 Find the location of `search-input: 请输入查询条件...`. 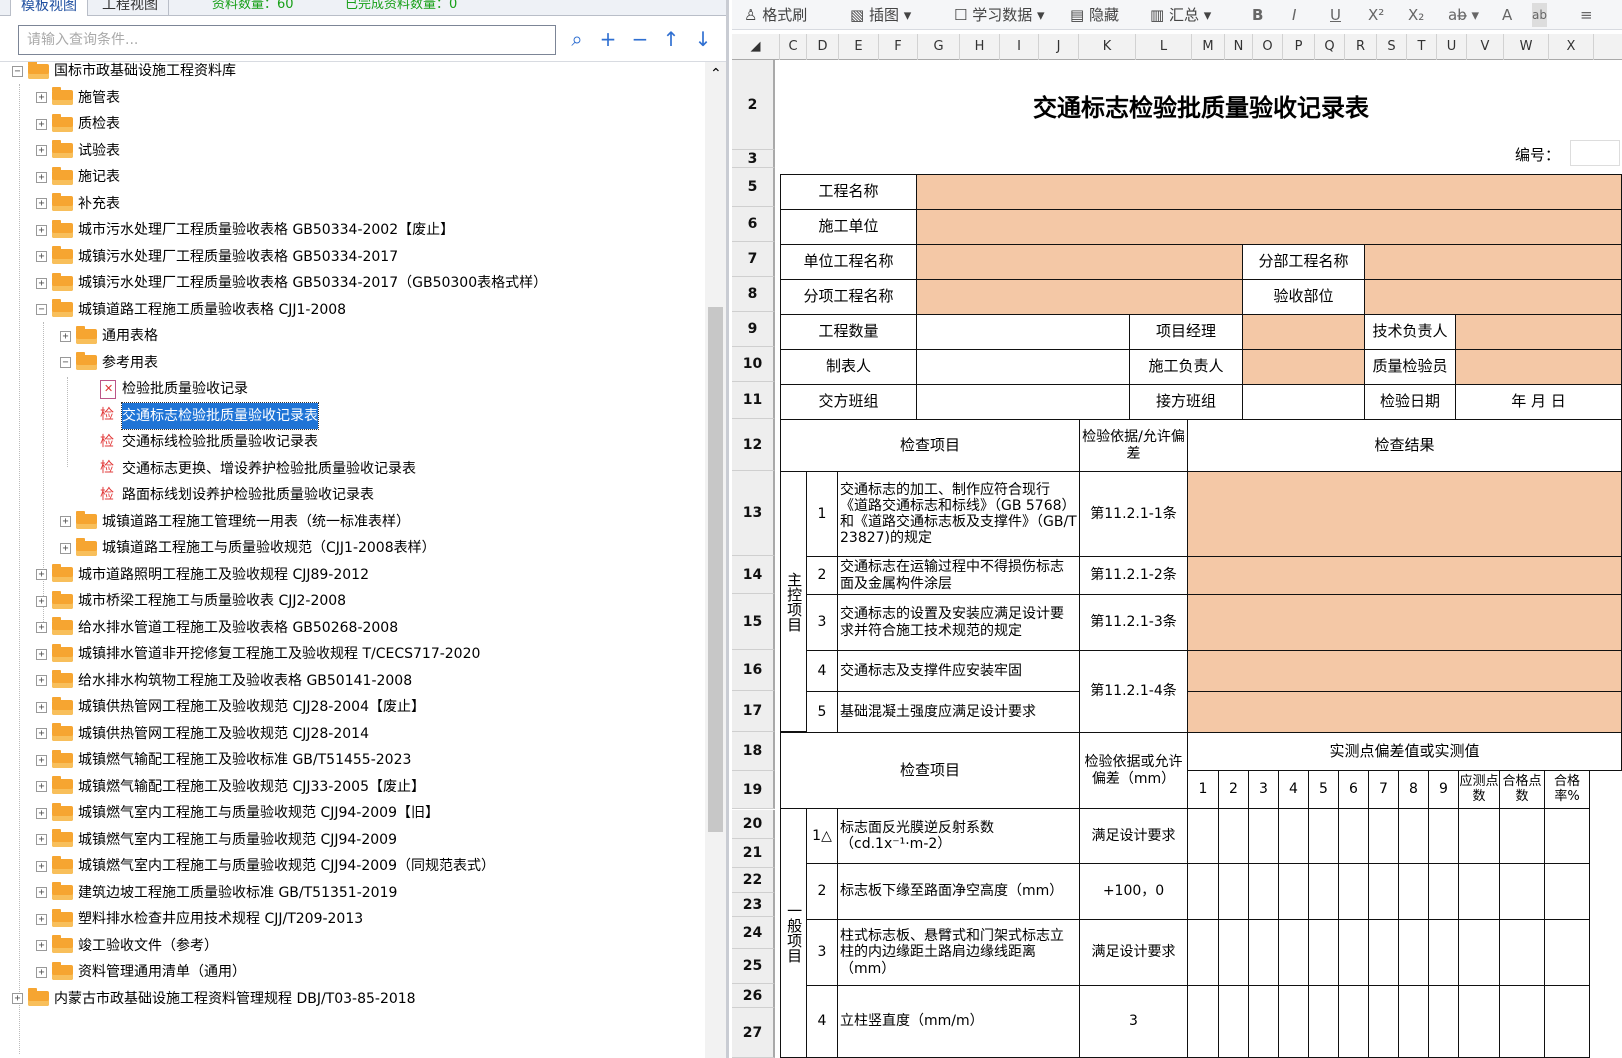

search-input: 请输入查询条件... is located at coordinates (287, 40).